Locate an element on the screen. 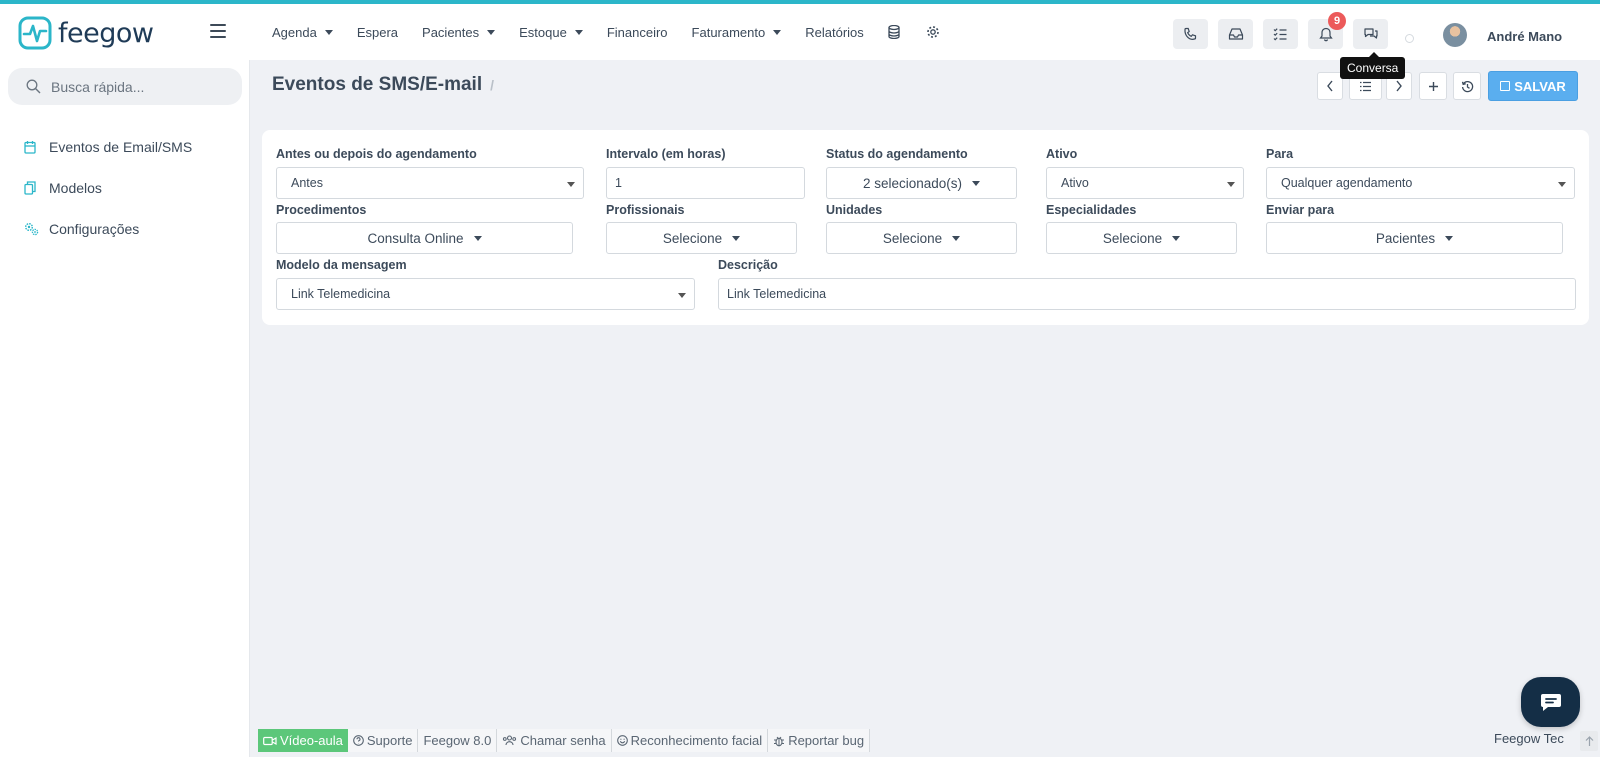 Image resolution: width=1600 pixels, height=757 pixels. sidebar-item-label: Modelos is located at coordinates (75, 188).